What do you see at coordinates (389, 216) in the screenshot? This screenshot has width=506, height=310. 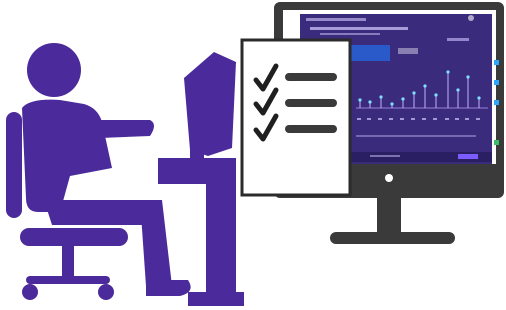 I see `monitor-neck` at bounding box center [389, 216].